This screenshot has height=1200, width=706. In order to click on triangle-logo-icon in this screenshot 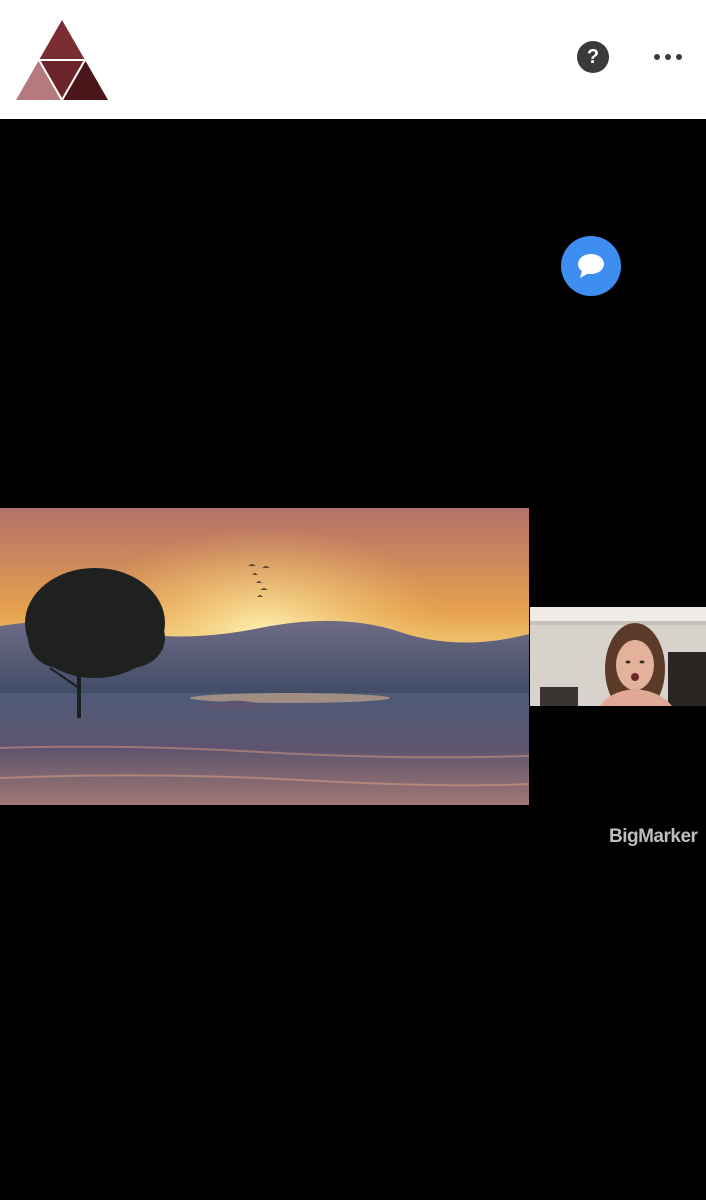, I will do `click(62, 60)`.